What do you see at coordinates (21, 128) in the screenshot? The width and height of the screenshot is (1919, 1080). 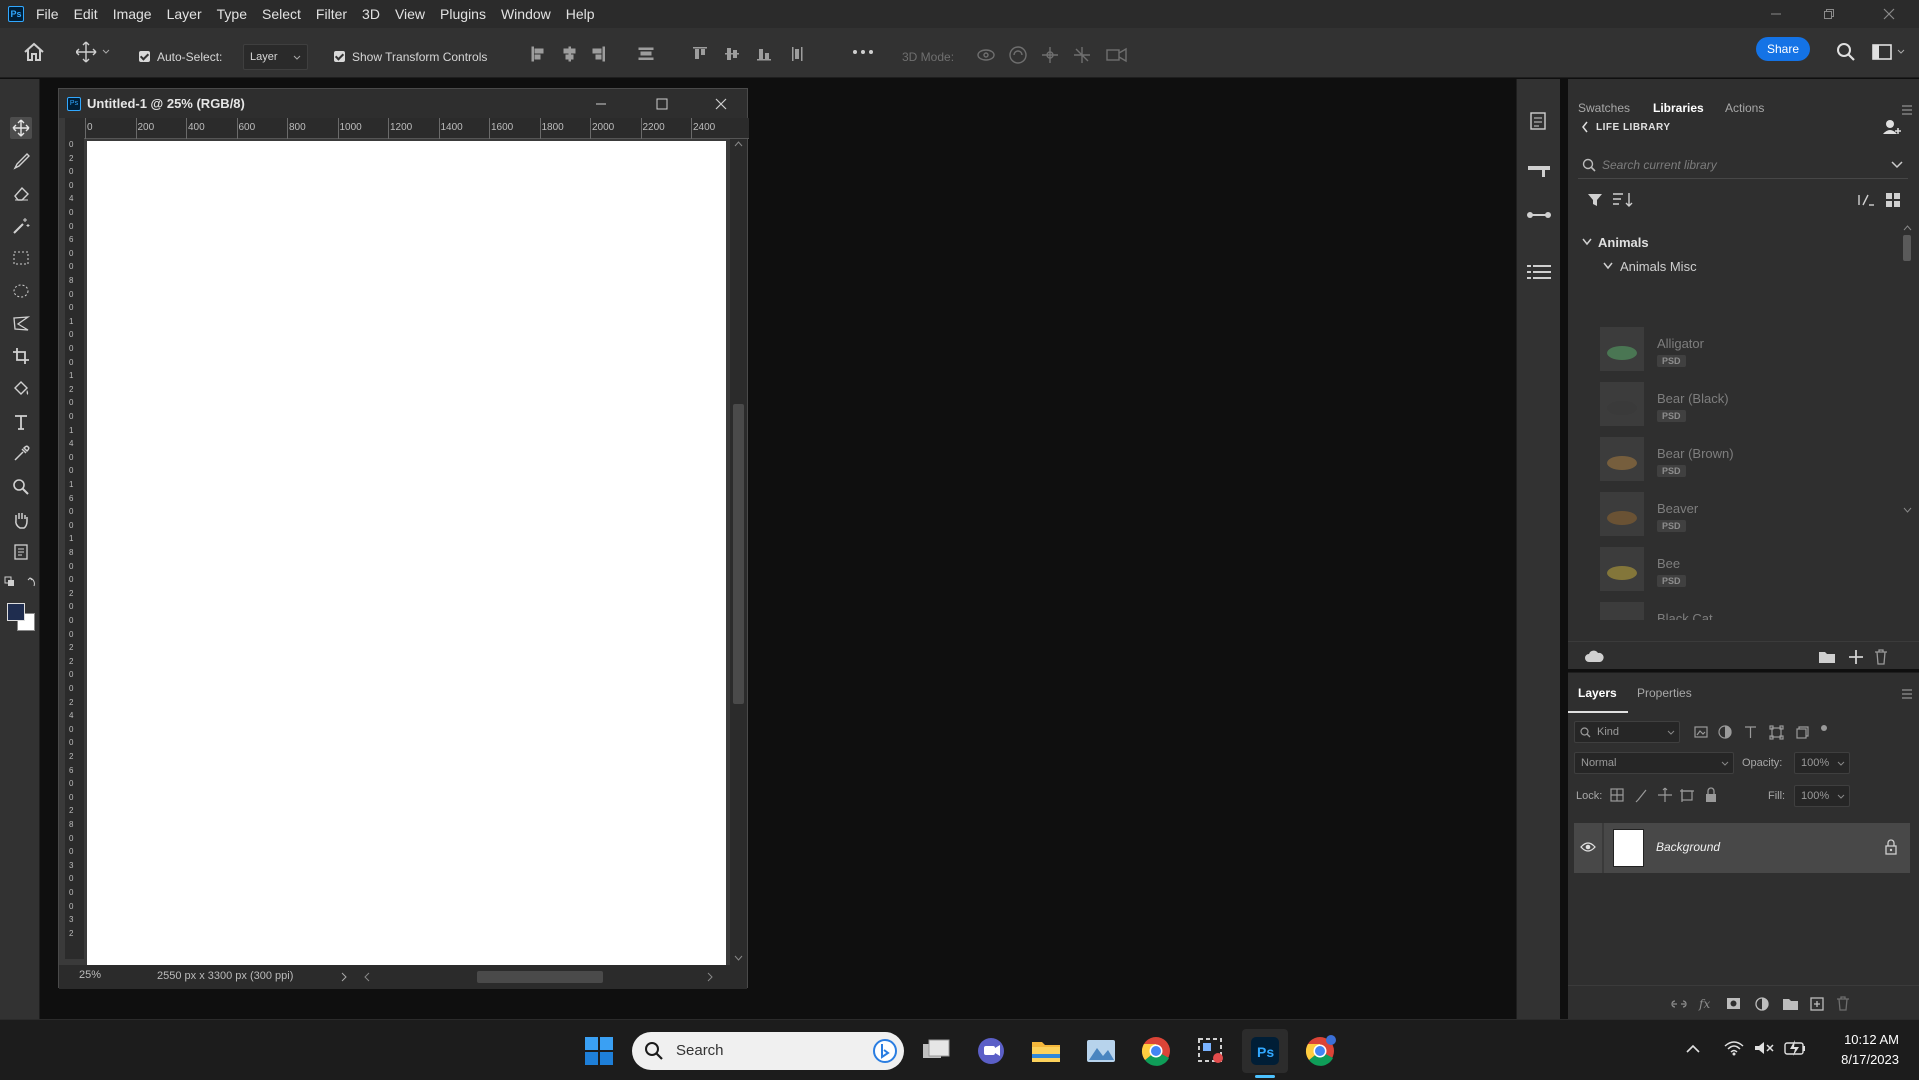 I see `tool-move` at bounding box center [21, 128].